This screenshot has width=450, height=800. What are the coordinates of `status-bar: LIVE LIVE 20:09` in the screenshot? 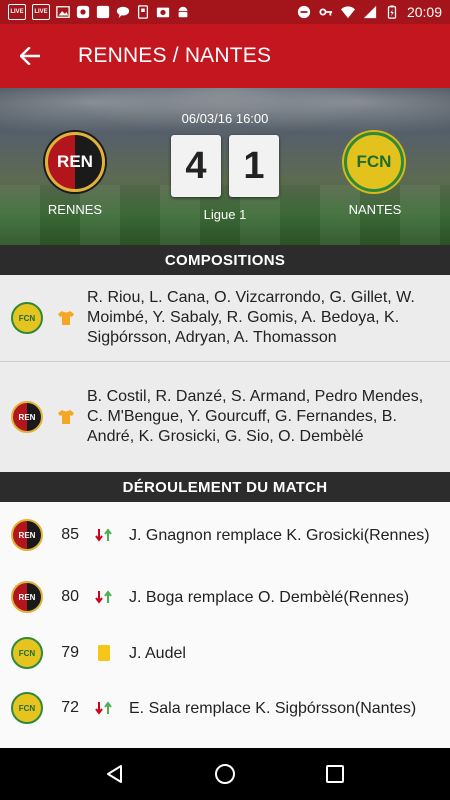 It's located at (225, 12).